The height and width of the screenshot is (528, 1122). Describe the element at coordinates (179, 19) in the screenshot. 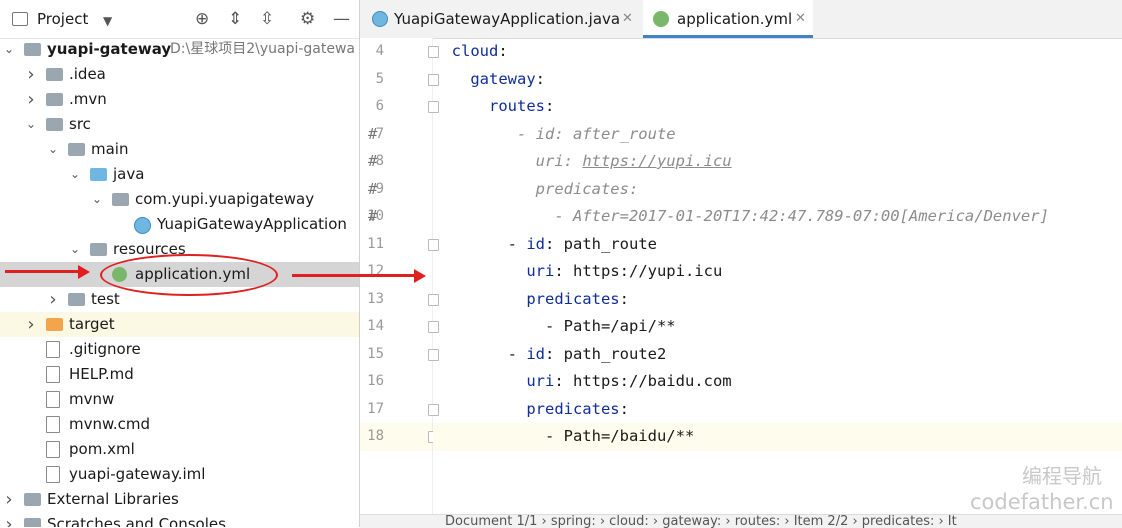

I see `project-toolbar: Project ▼ ⊕ ⇕ ⇳ ⚙ —` at that location.